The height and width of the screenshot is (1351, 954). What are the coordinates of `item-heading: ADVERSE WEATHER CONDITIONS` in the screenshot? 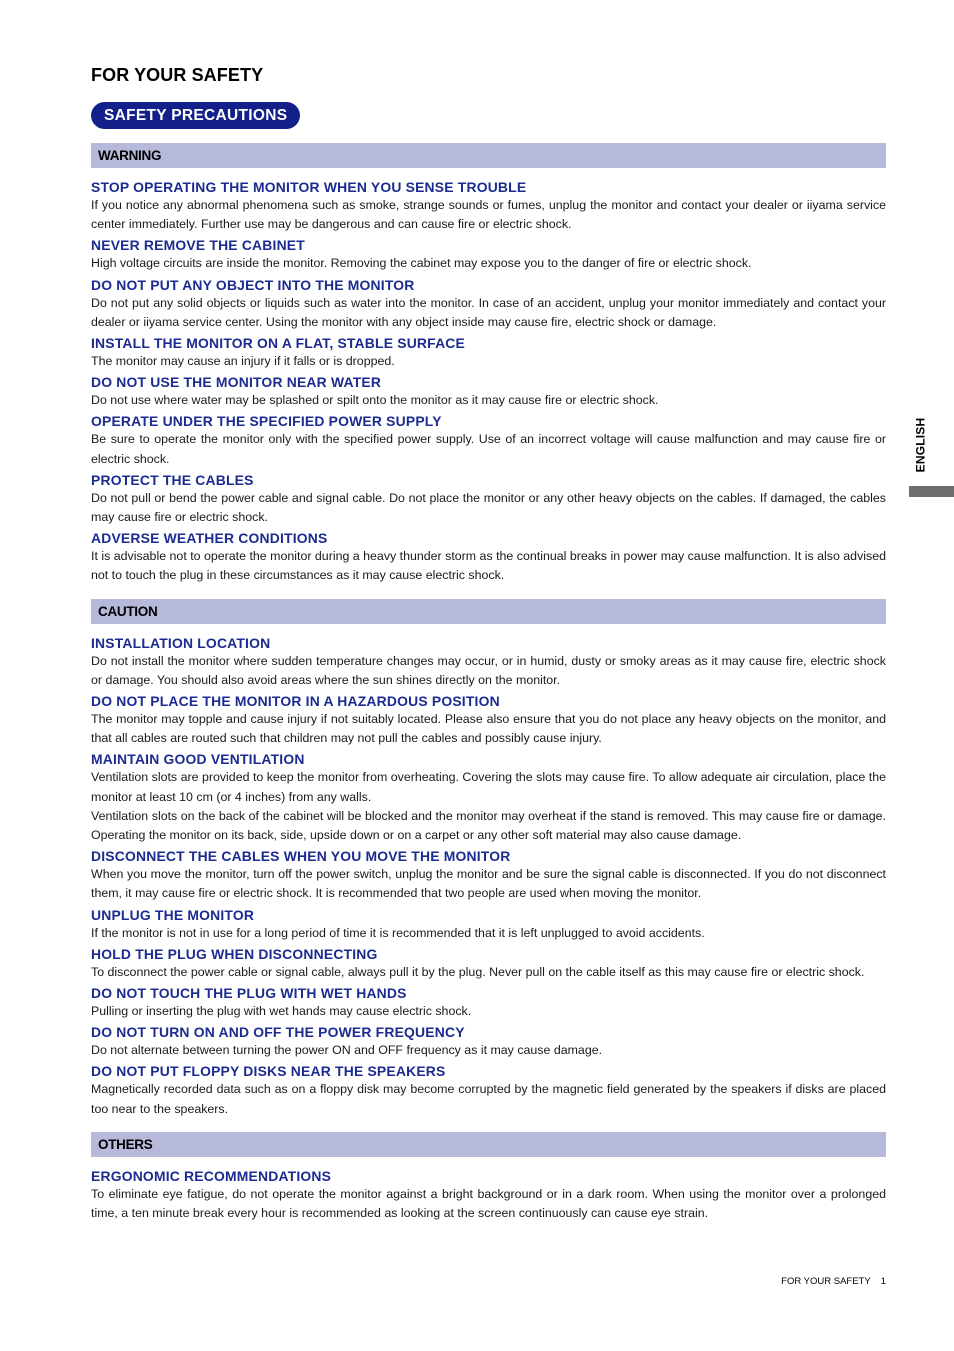 It's located at (209, 538).